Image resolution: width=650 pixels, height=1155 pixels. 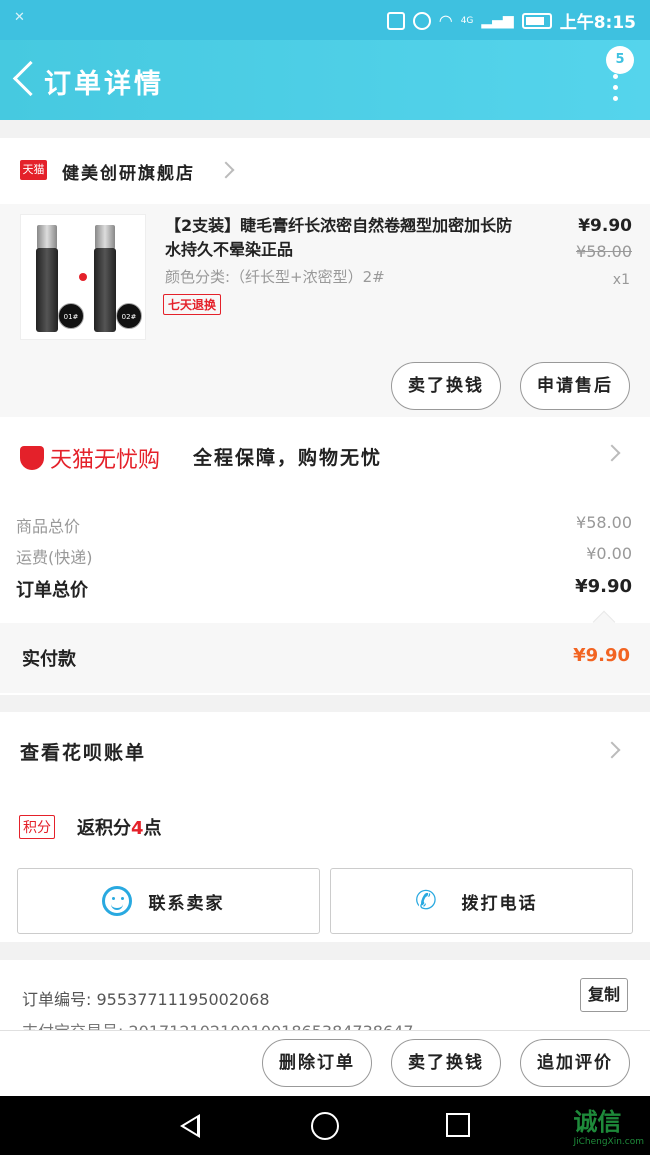 I want to click on system-nav-bar: 诚信 JiChengXin.com, so click(x=325, y=1125).